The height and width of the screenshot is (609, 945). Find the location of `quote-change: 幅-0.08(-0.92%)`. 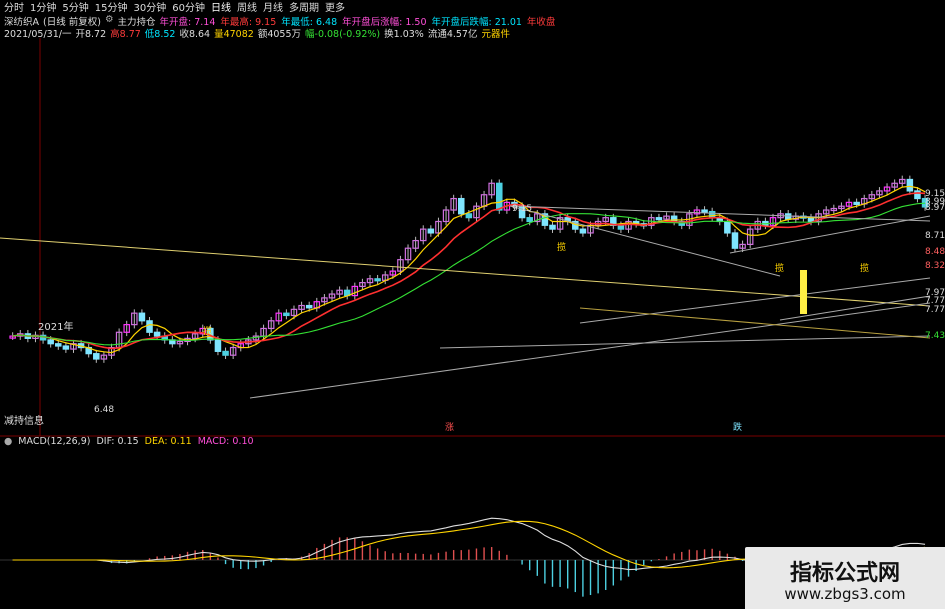

quote-change: 幅-0.08(-0.92%) is located at coordinates (343, 34).